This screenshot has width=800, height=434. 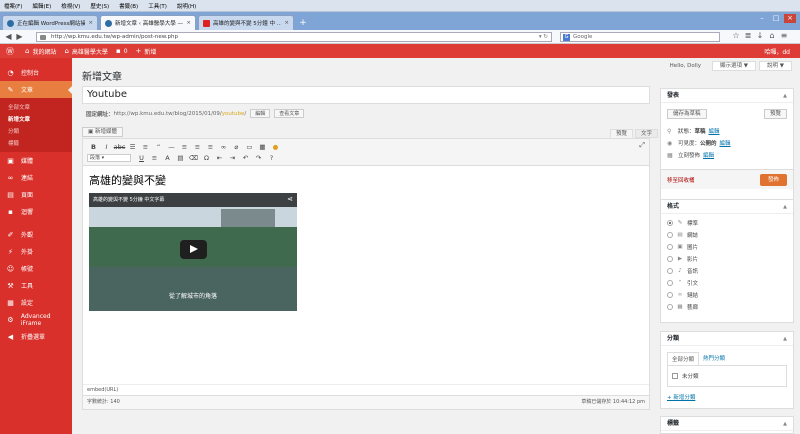 What do you see at coordinates (93, 147) in the screenshot?
I see `bold-icon: B` at bounding box center [93, 147].